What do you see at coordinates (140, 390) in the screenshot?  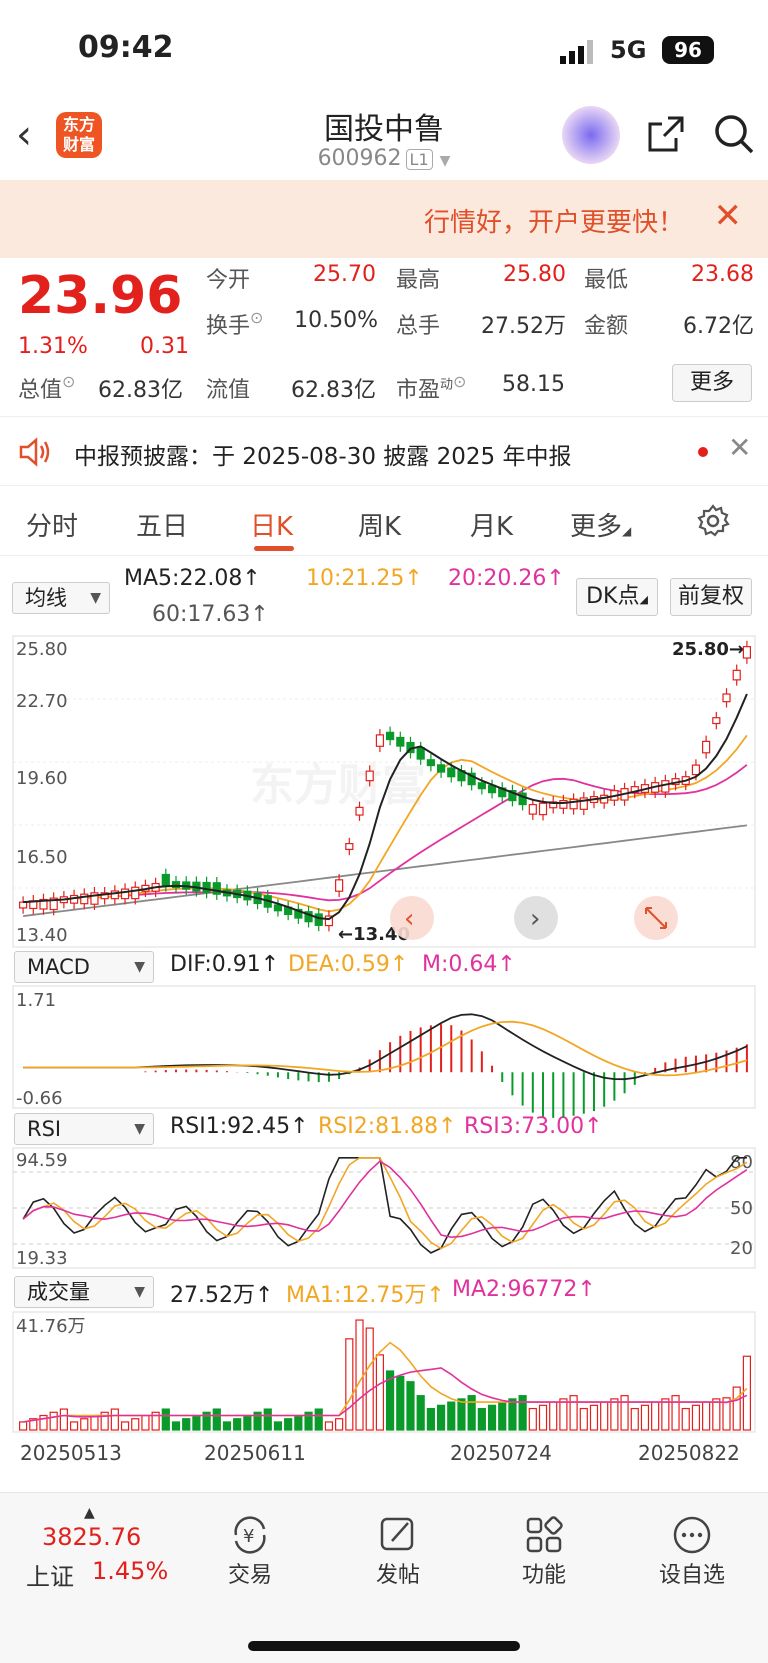 I see `total-value: 62.83亿` at bounding box center [140, 390].